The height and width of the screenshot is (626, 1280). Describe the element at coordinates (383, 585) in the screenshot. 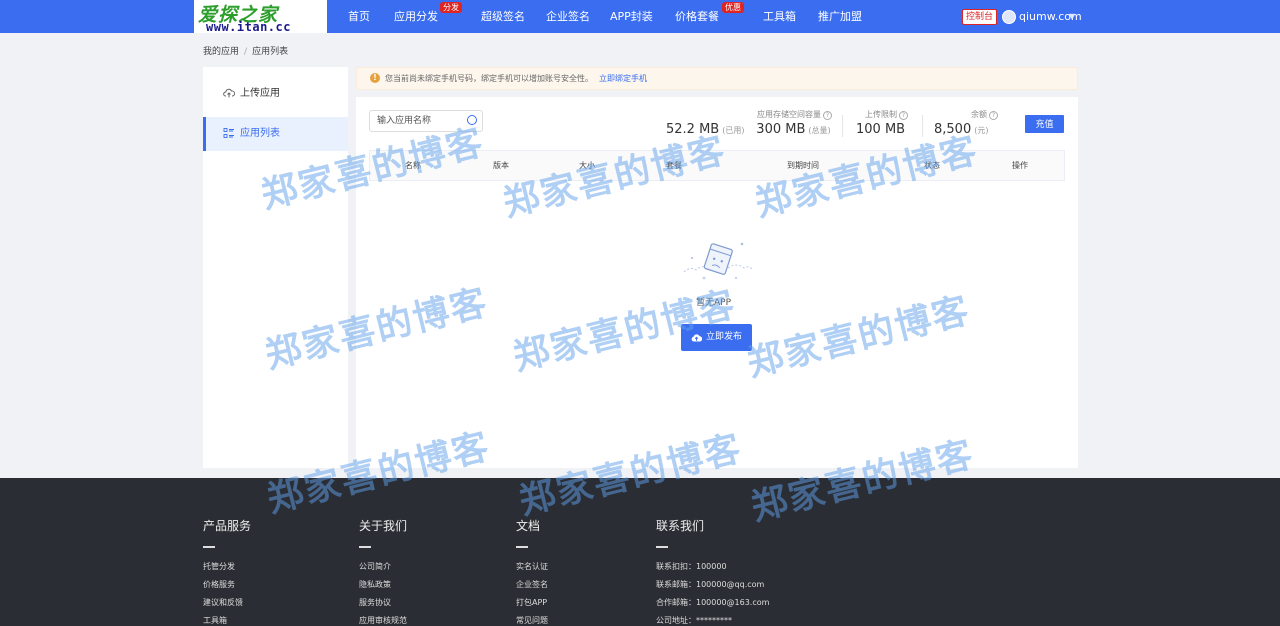

I see `footer-link: 隐私政策` at that location.